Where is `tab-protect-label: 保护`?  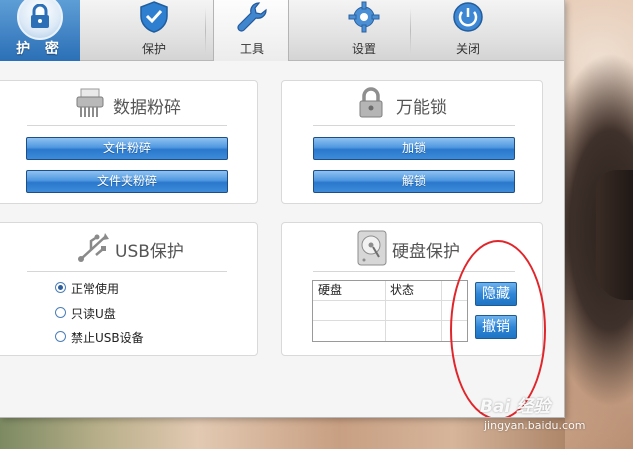 tab-protect-label: 保护 is located at coordinates (153, 49).